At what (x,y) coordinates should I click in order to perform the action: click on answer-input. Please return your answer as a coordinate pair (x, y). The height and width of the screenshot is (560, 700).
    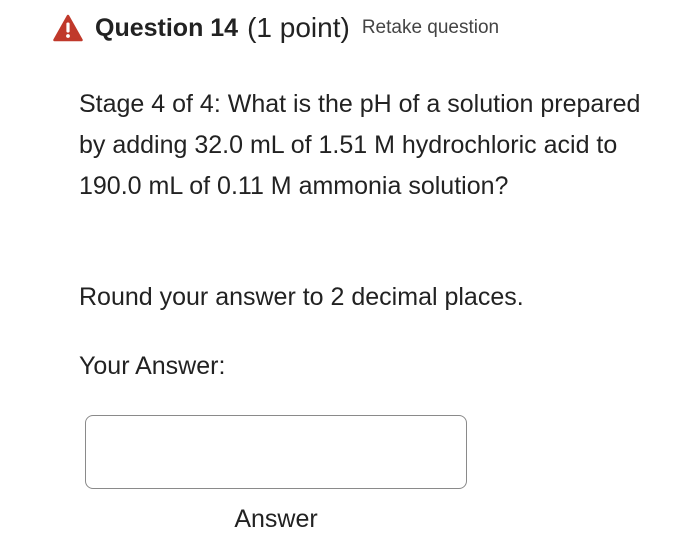
    Looking at the image, I should click on (276, 452).